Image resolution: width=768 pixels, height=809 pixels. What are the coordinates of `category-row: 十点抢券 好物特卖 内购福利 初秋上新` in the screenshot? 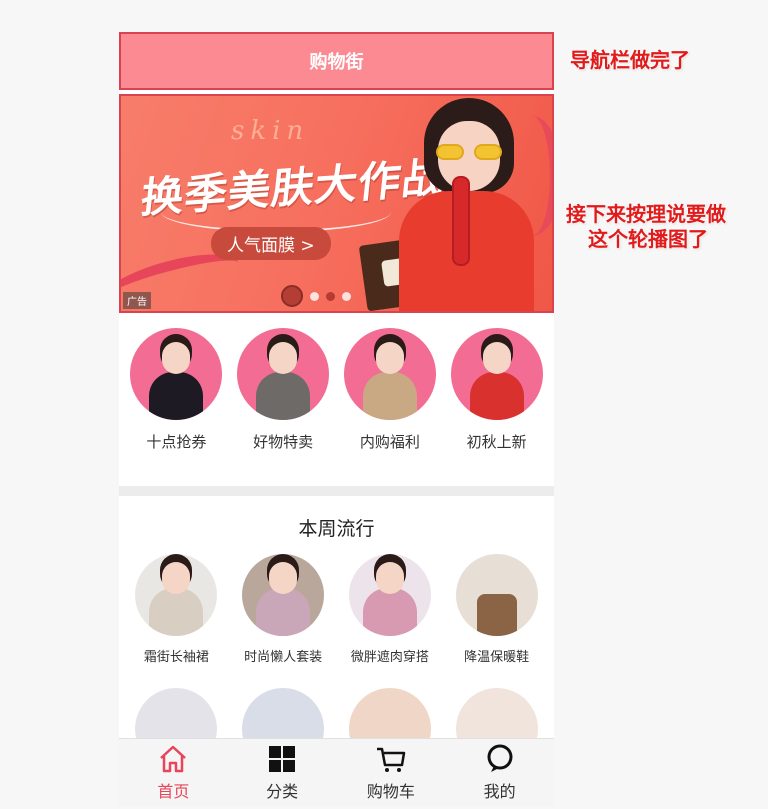 It's located at (336, 402).